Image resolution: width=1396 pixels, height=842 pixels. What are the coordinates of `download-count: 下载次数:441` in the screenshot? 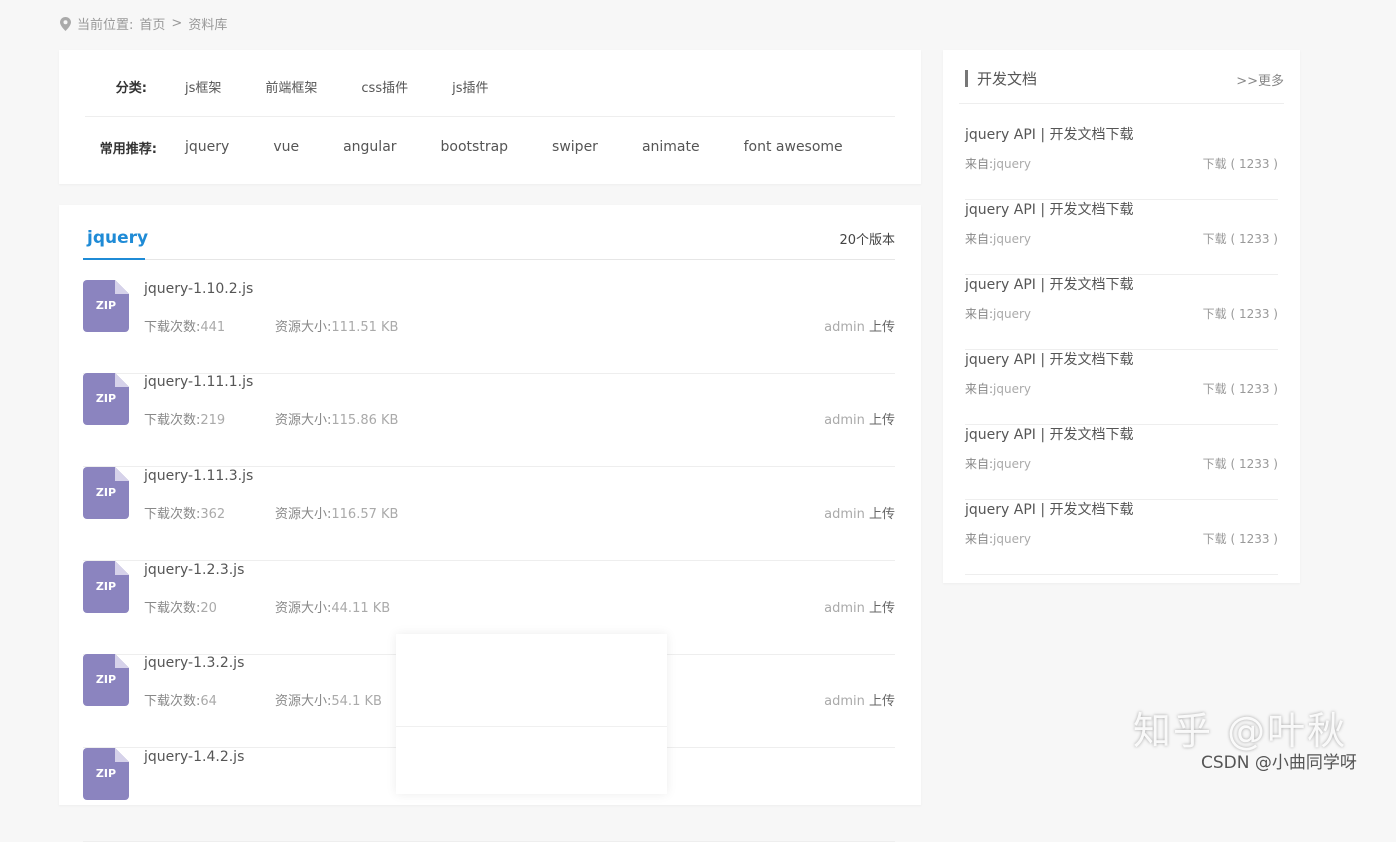 It's located at (185, 327).